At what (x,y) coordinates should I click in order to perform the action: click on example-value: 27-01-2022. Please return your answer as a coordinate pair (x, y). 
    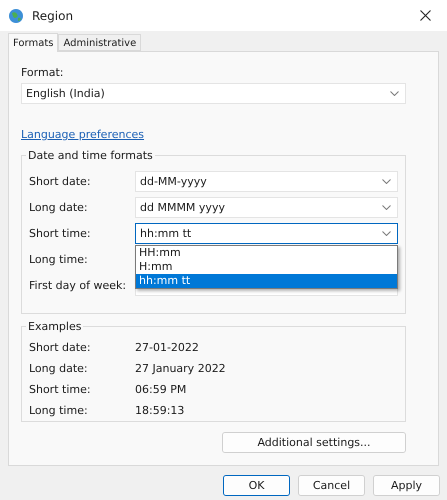
    Looking at the image, I should click on (167, 347).